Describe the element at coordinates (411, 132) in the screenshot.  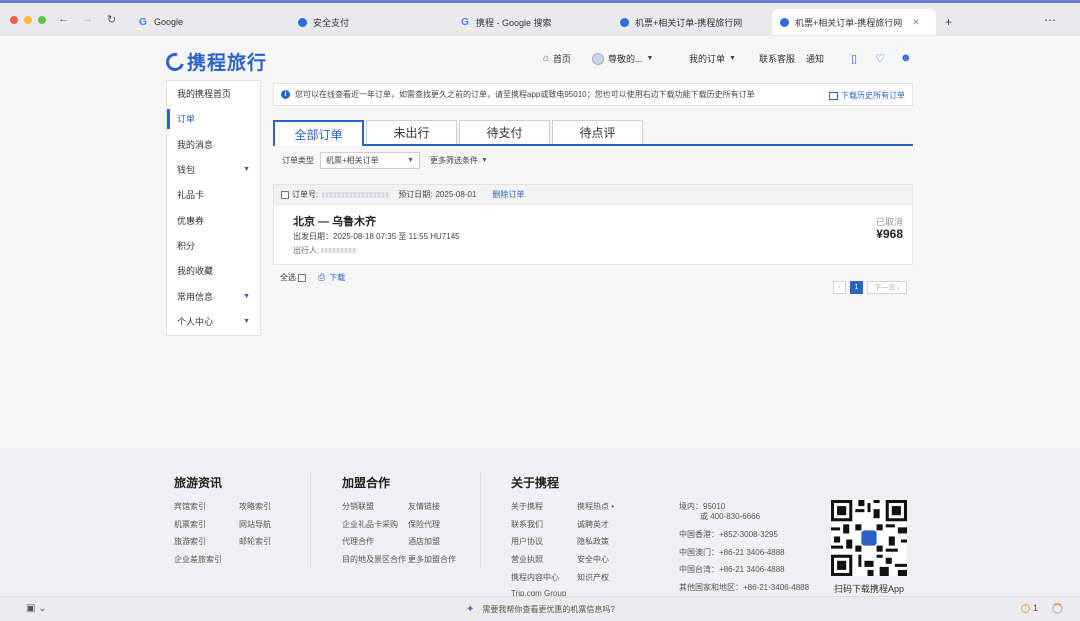
I see `tab-upcoming: 未出行` at that location.